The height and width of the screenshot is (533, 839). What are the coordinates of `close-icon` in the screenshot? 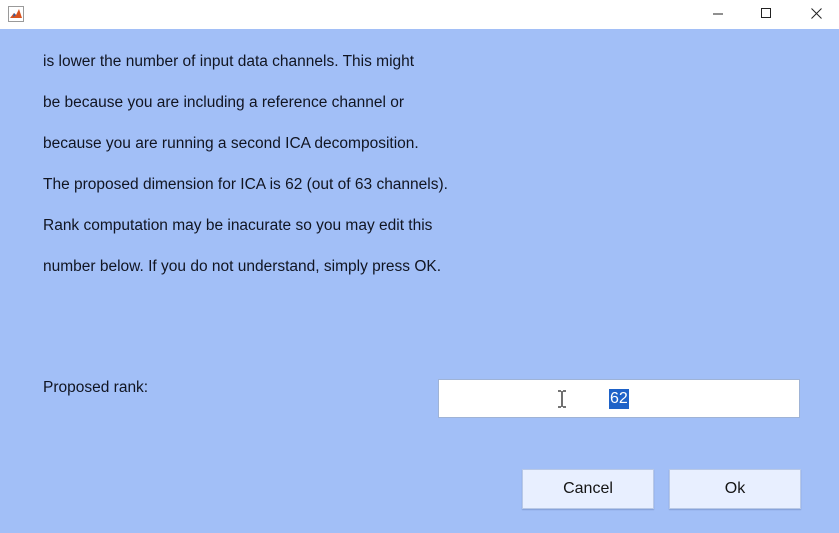 It's located at (816, 15).